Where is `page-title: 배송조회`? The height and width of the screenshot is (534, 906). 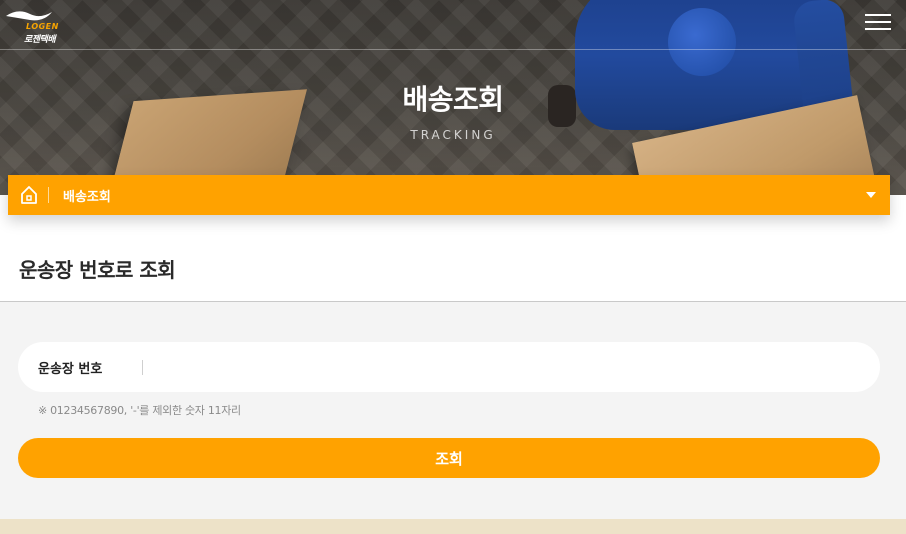 page-title: 배송조회 is located at coordinates (453, 99).